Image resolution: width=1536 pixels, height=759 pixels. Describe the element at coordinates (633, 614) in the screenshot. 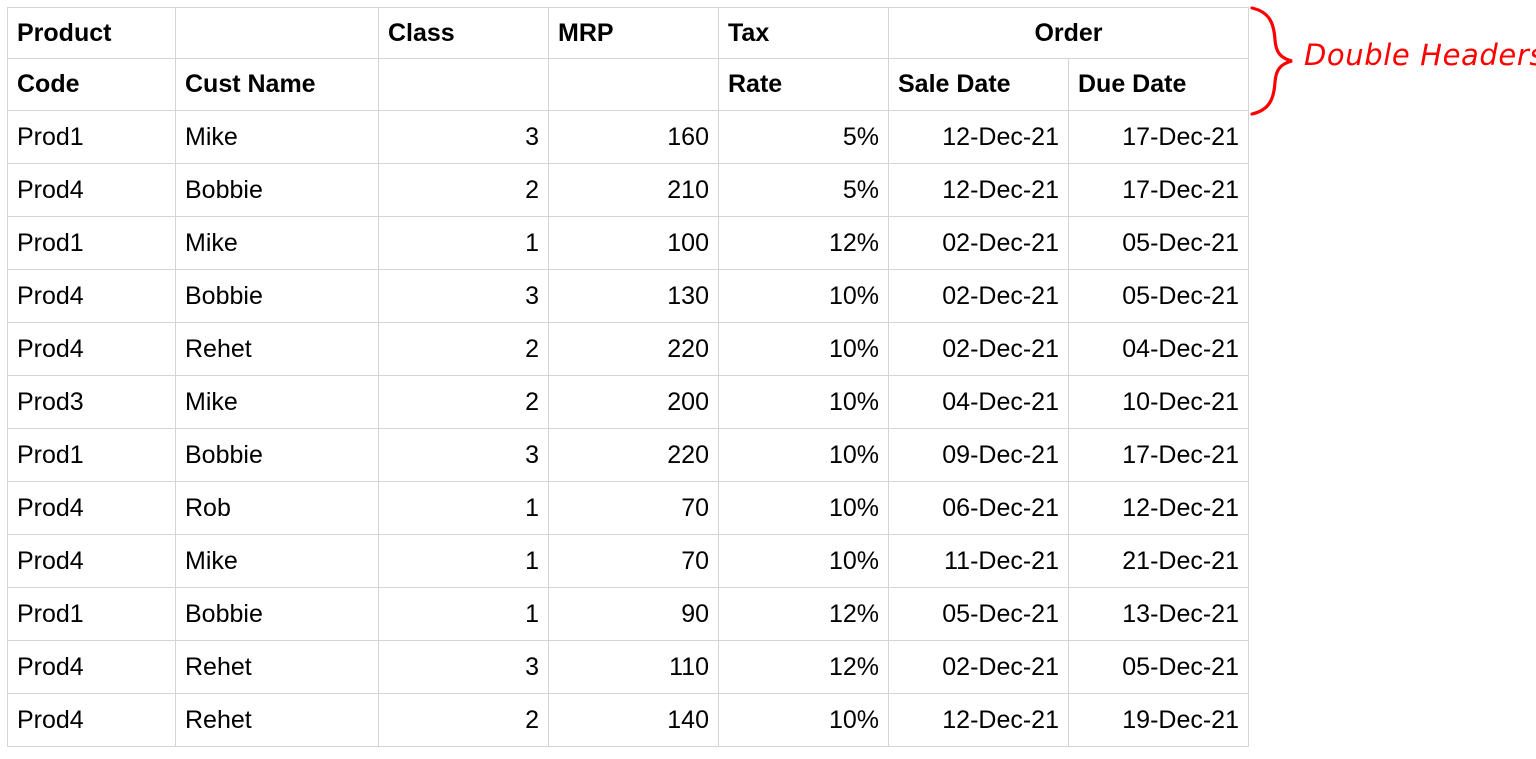

I see `cell-mrp: 90` at that location.